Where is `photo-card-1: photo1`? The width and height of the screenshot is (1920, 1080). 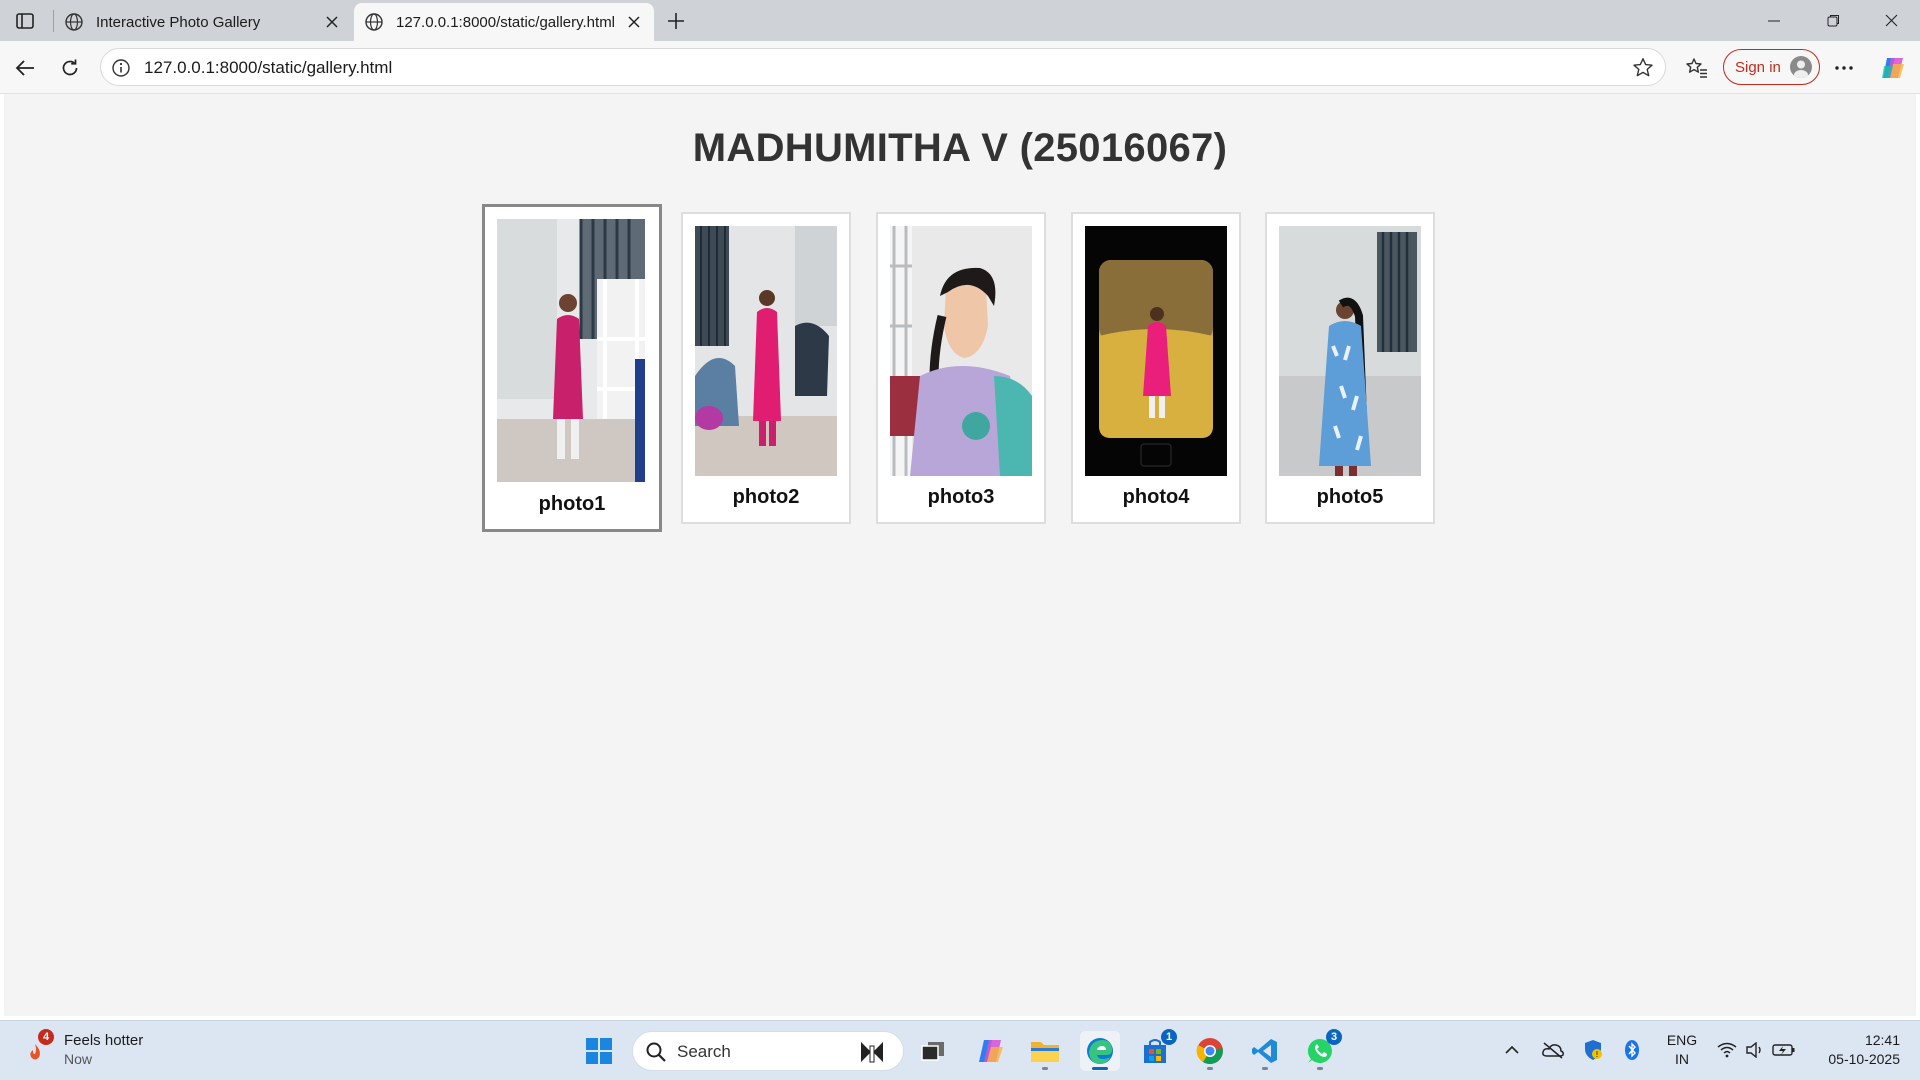
photo-card-1: photo1 is located at coordinates (572, 368).